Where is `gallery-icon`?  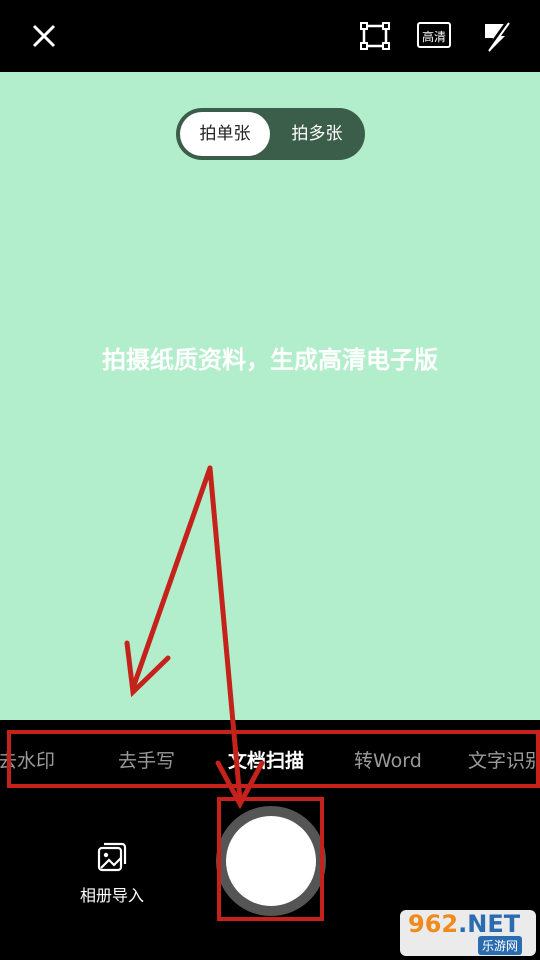 gallery-icon is located at coordinates (112, 859).